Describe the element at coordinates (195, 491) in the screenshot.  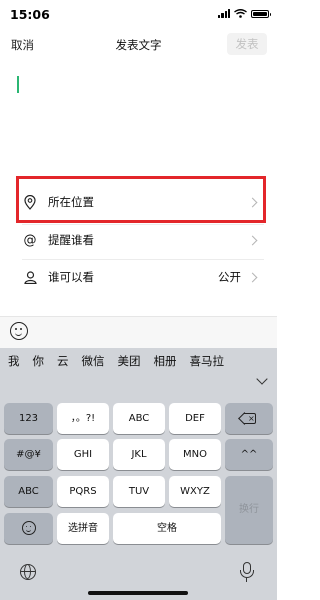
I see `key-wxyz: WXYZ` at that location.